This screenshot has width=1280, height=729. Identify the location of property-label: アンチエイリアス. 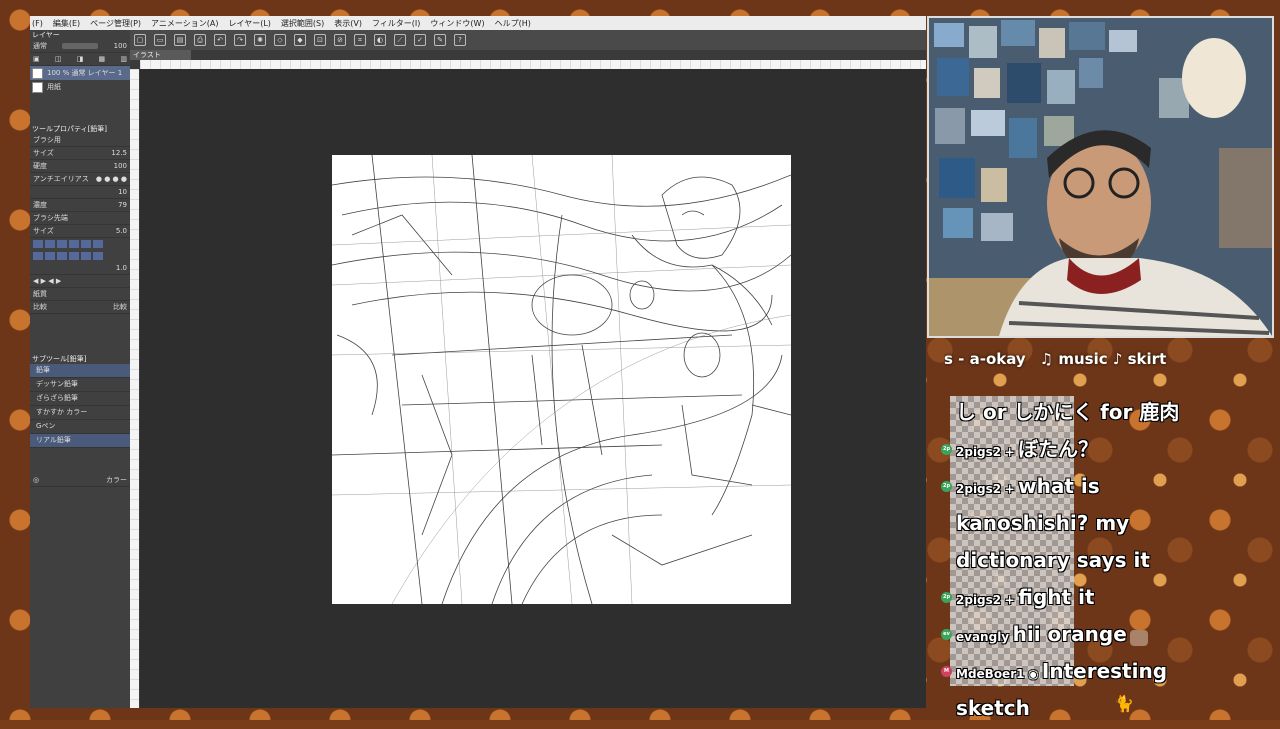
(61, 179).